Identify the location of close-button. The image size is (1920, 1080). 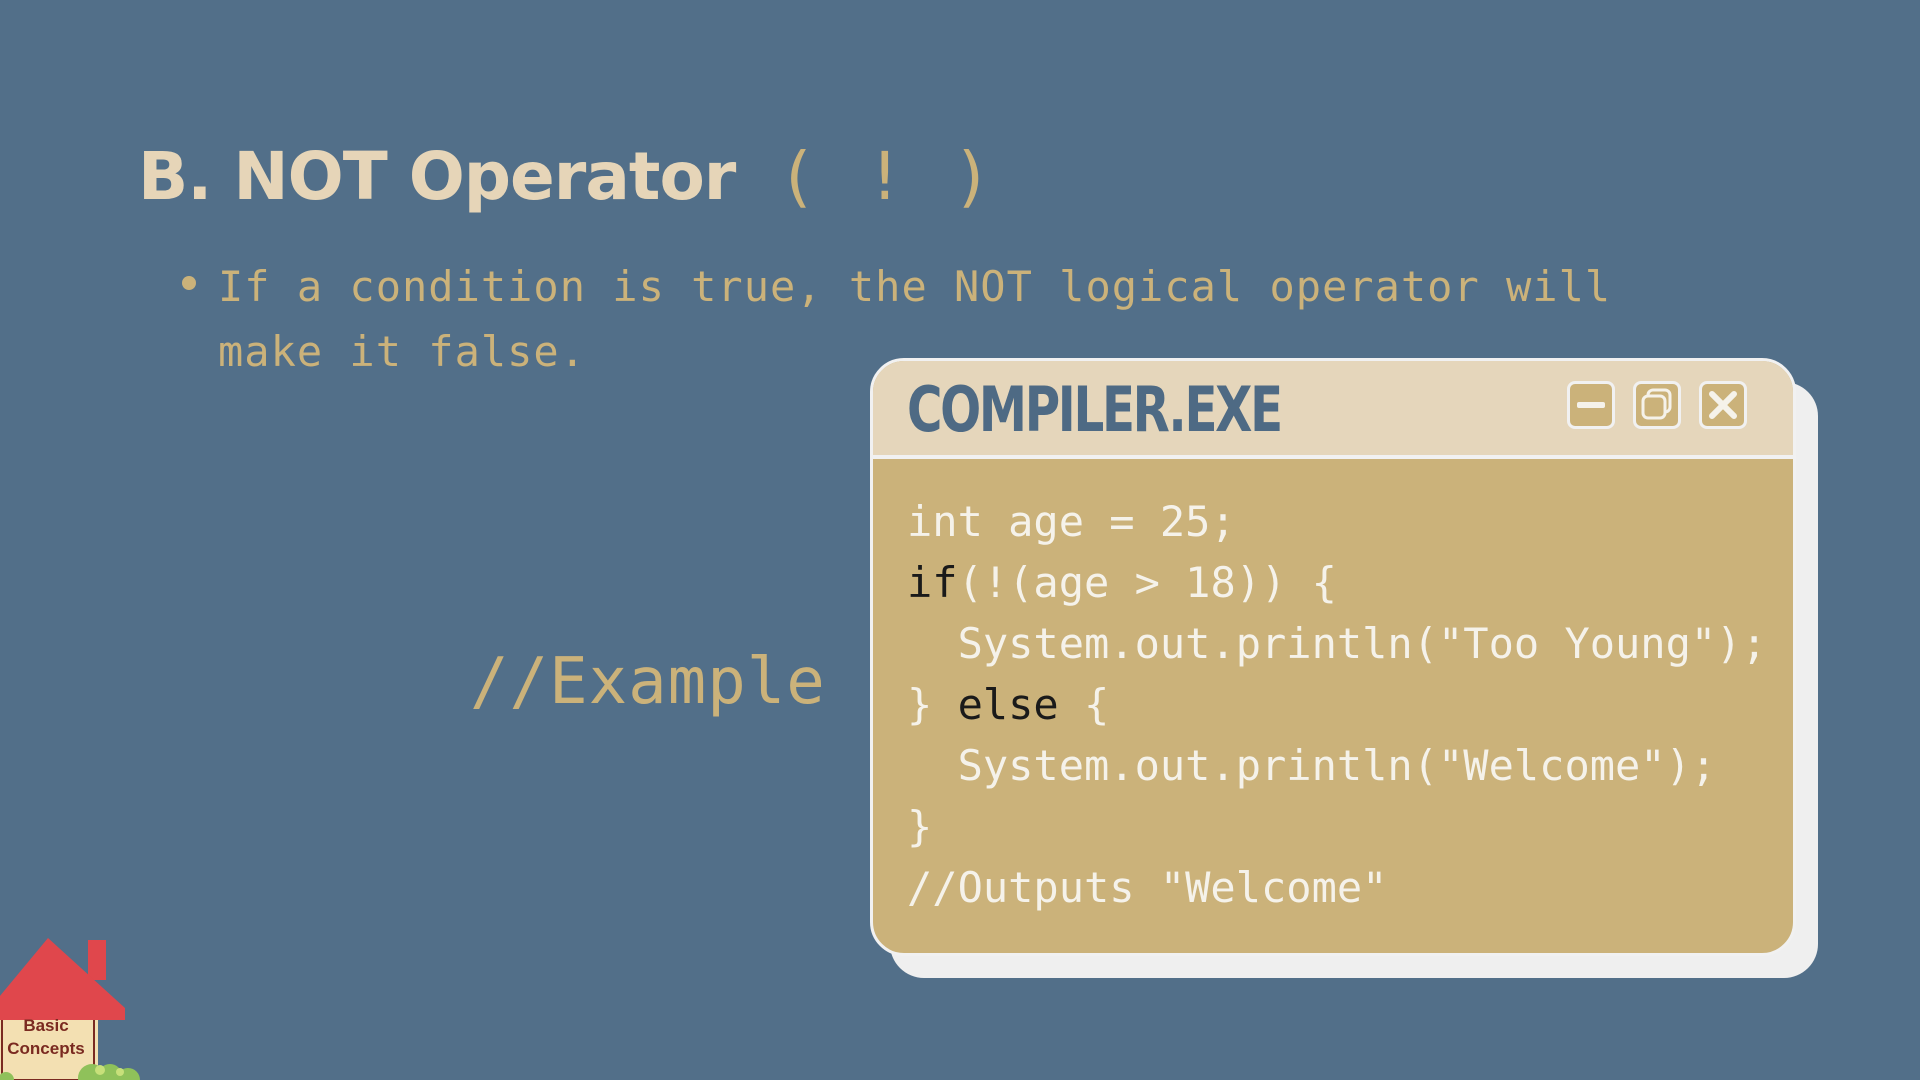
(1723, 405).